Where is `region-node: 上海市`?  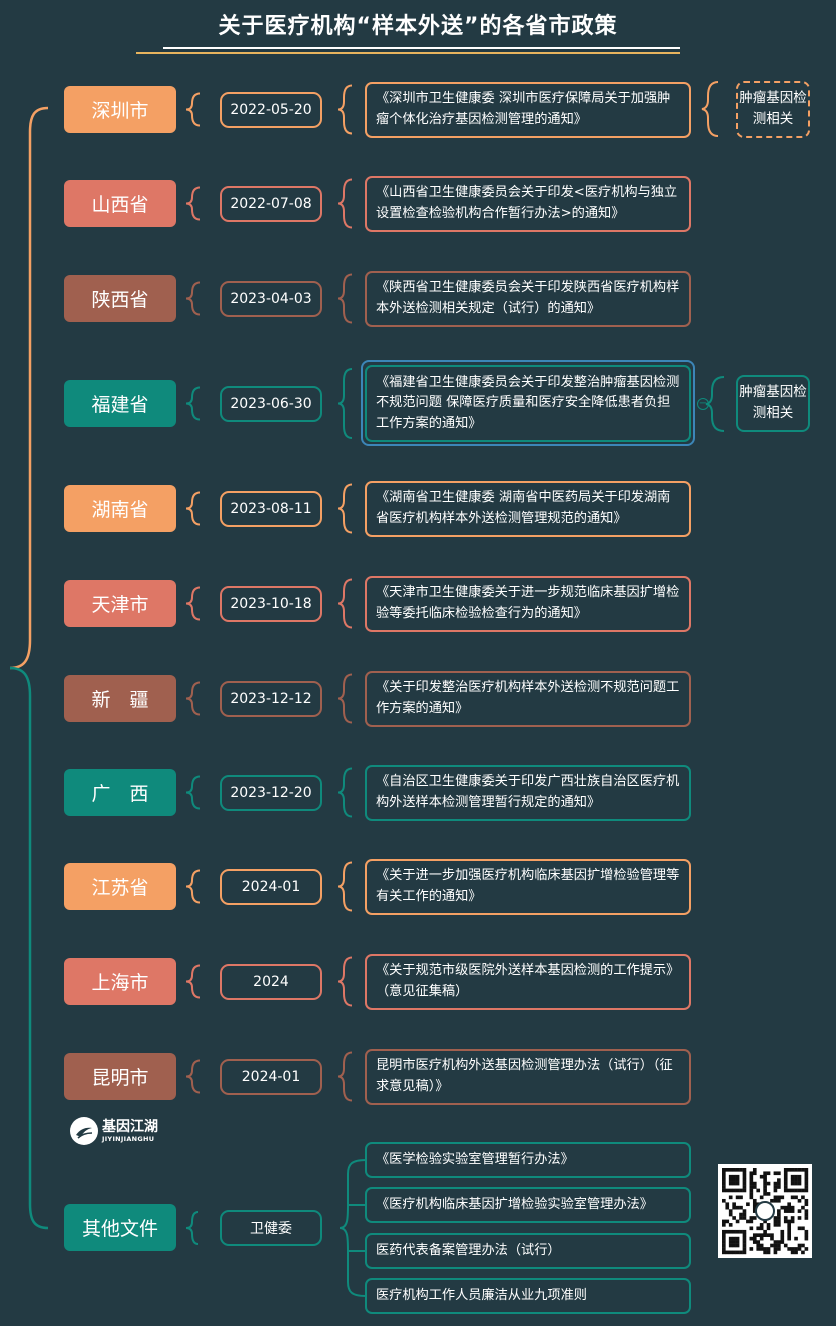
region-node: 上海市 is located at coordinates (120, 981).